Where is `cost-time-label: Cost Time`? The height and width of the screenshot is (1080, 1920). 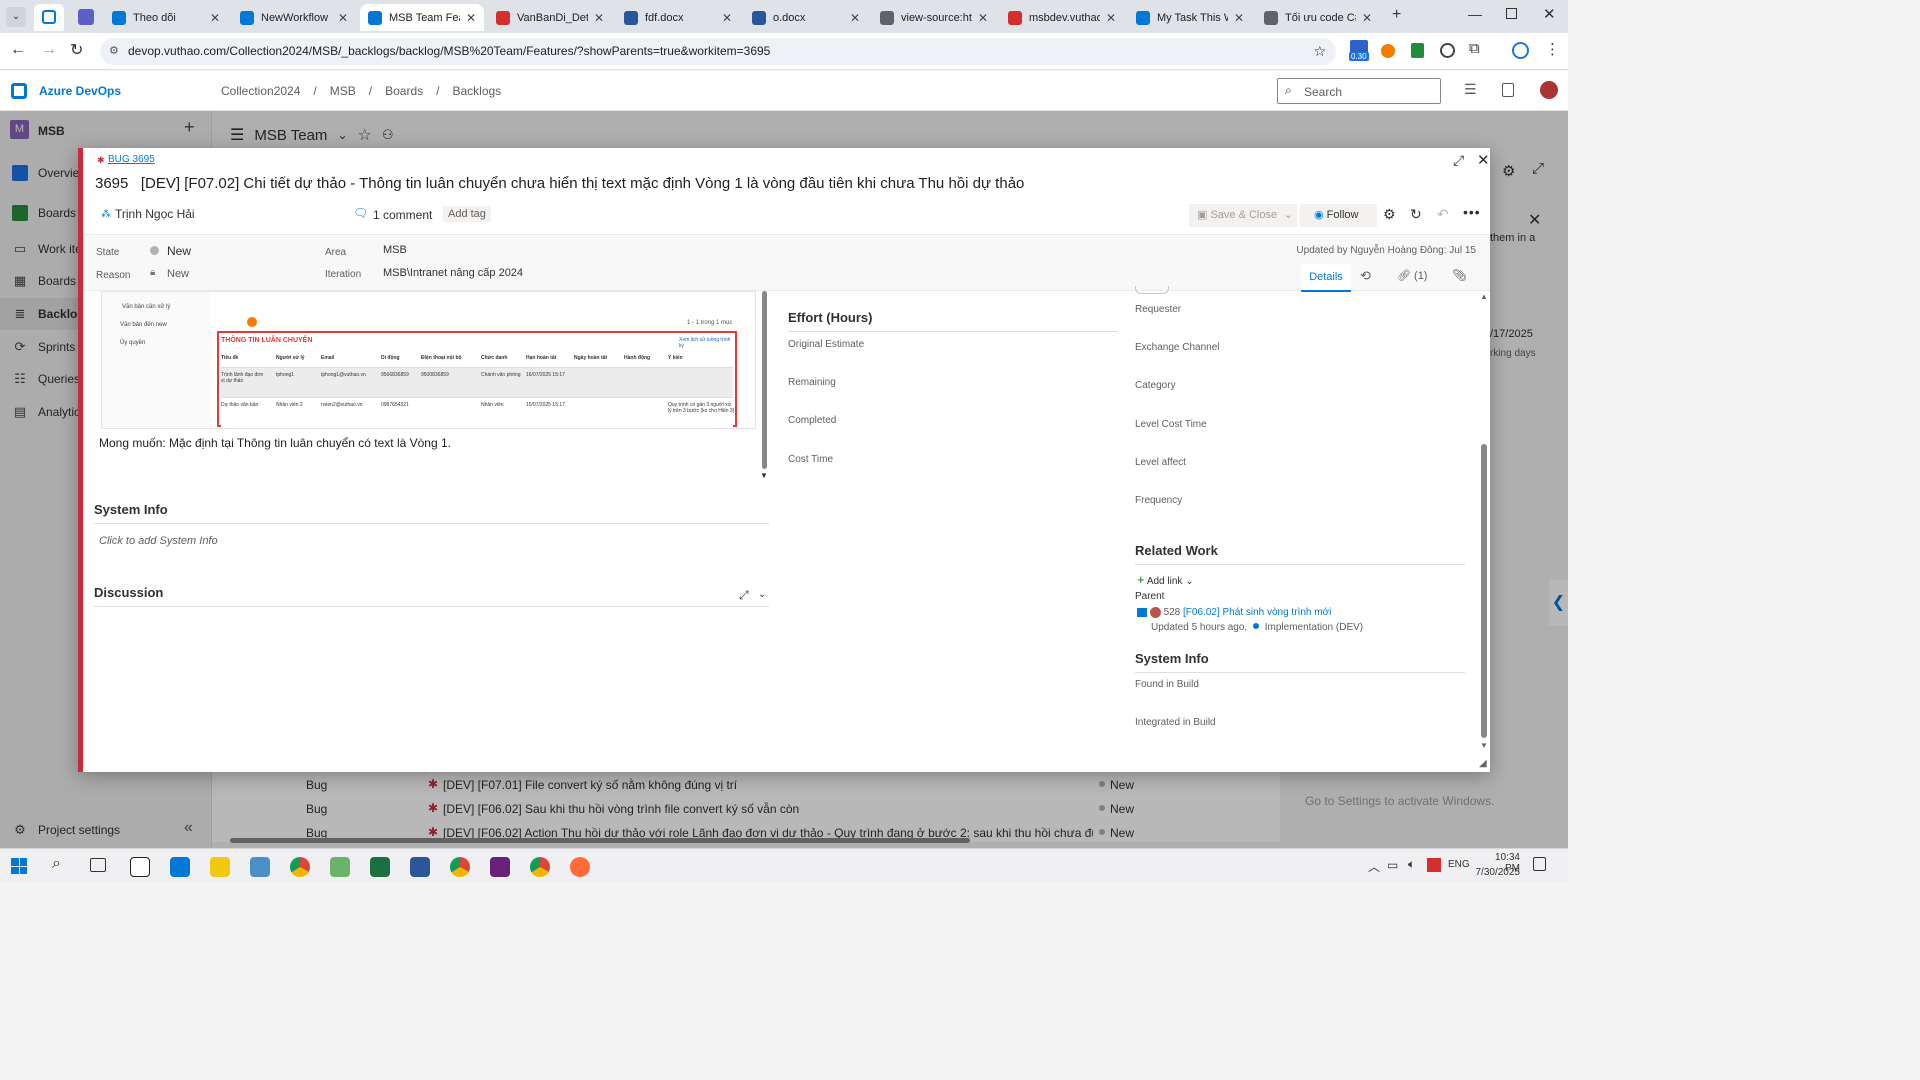
cost-time-label: Cost Time is located at coordinates (810, 459).